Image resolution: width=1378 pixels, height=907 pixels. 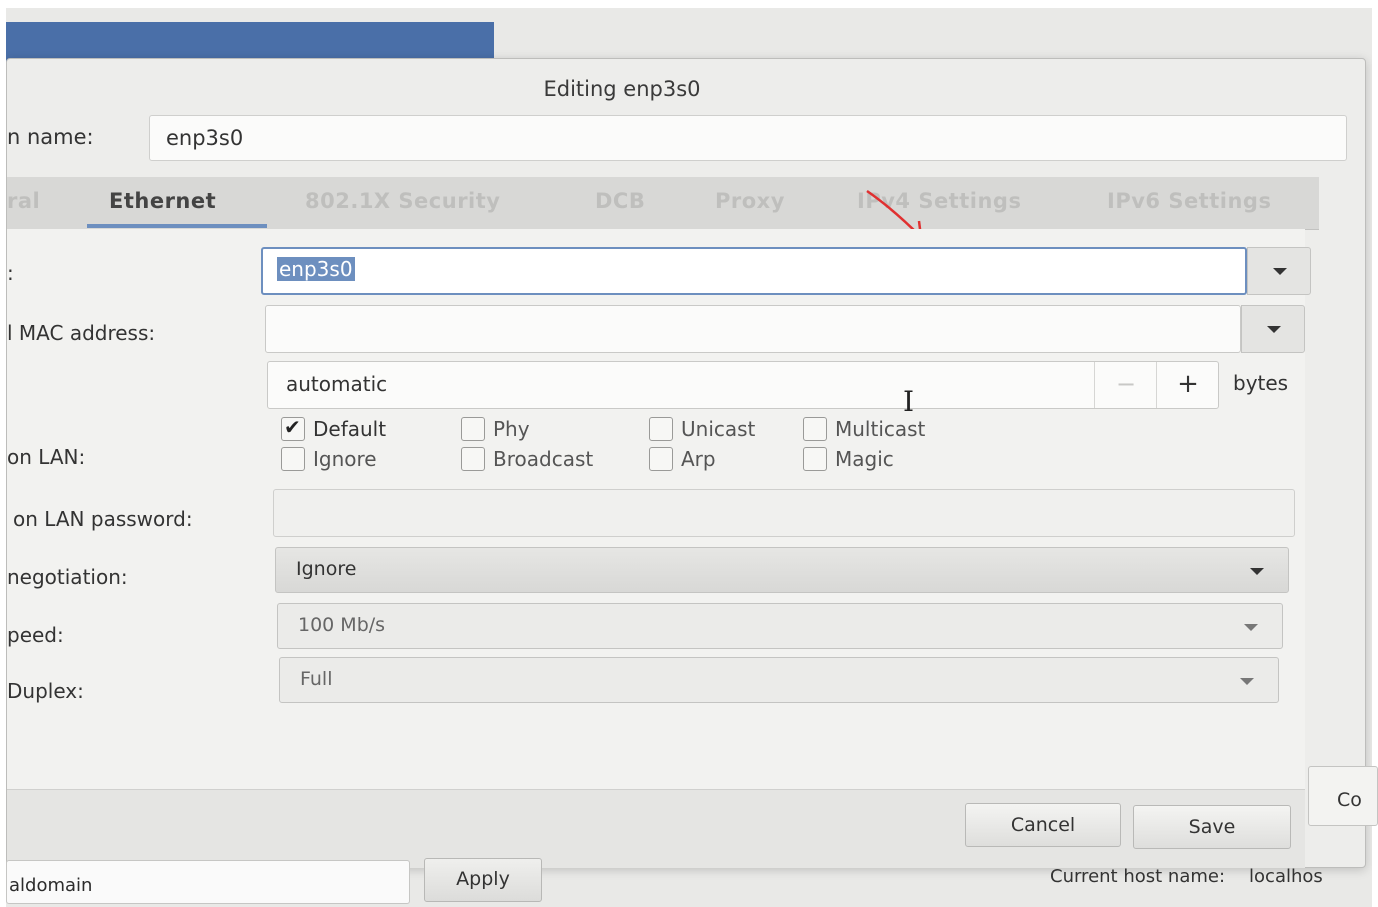 I want to click on wol-unicast-checkbox: Unicast, so click(x=702, y=429).